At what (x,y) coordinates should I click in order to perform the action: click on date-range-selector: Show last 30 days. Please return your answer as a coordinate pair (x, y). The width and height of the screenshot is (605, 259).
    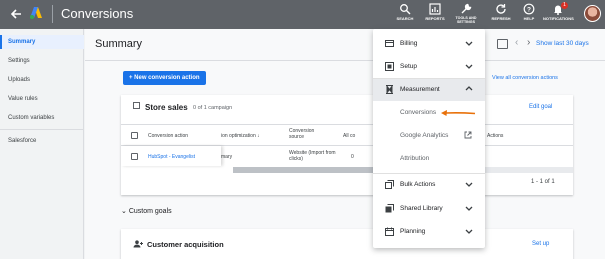
    Looking at the image, I should click on (562, 43).